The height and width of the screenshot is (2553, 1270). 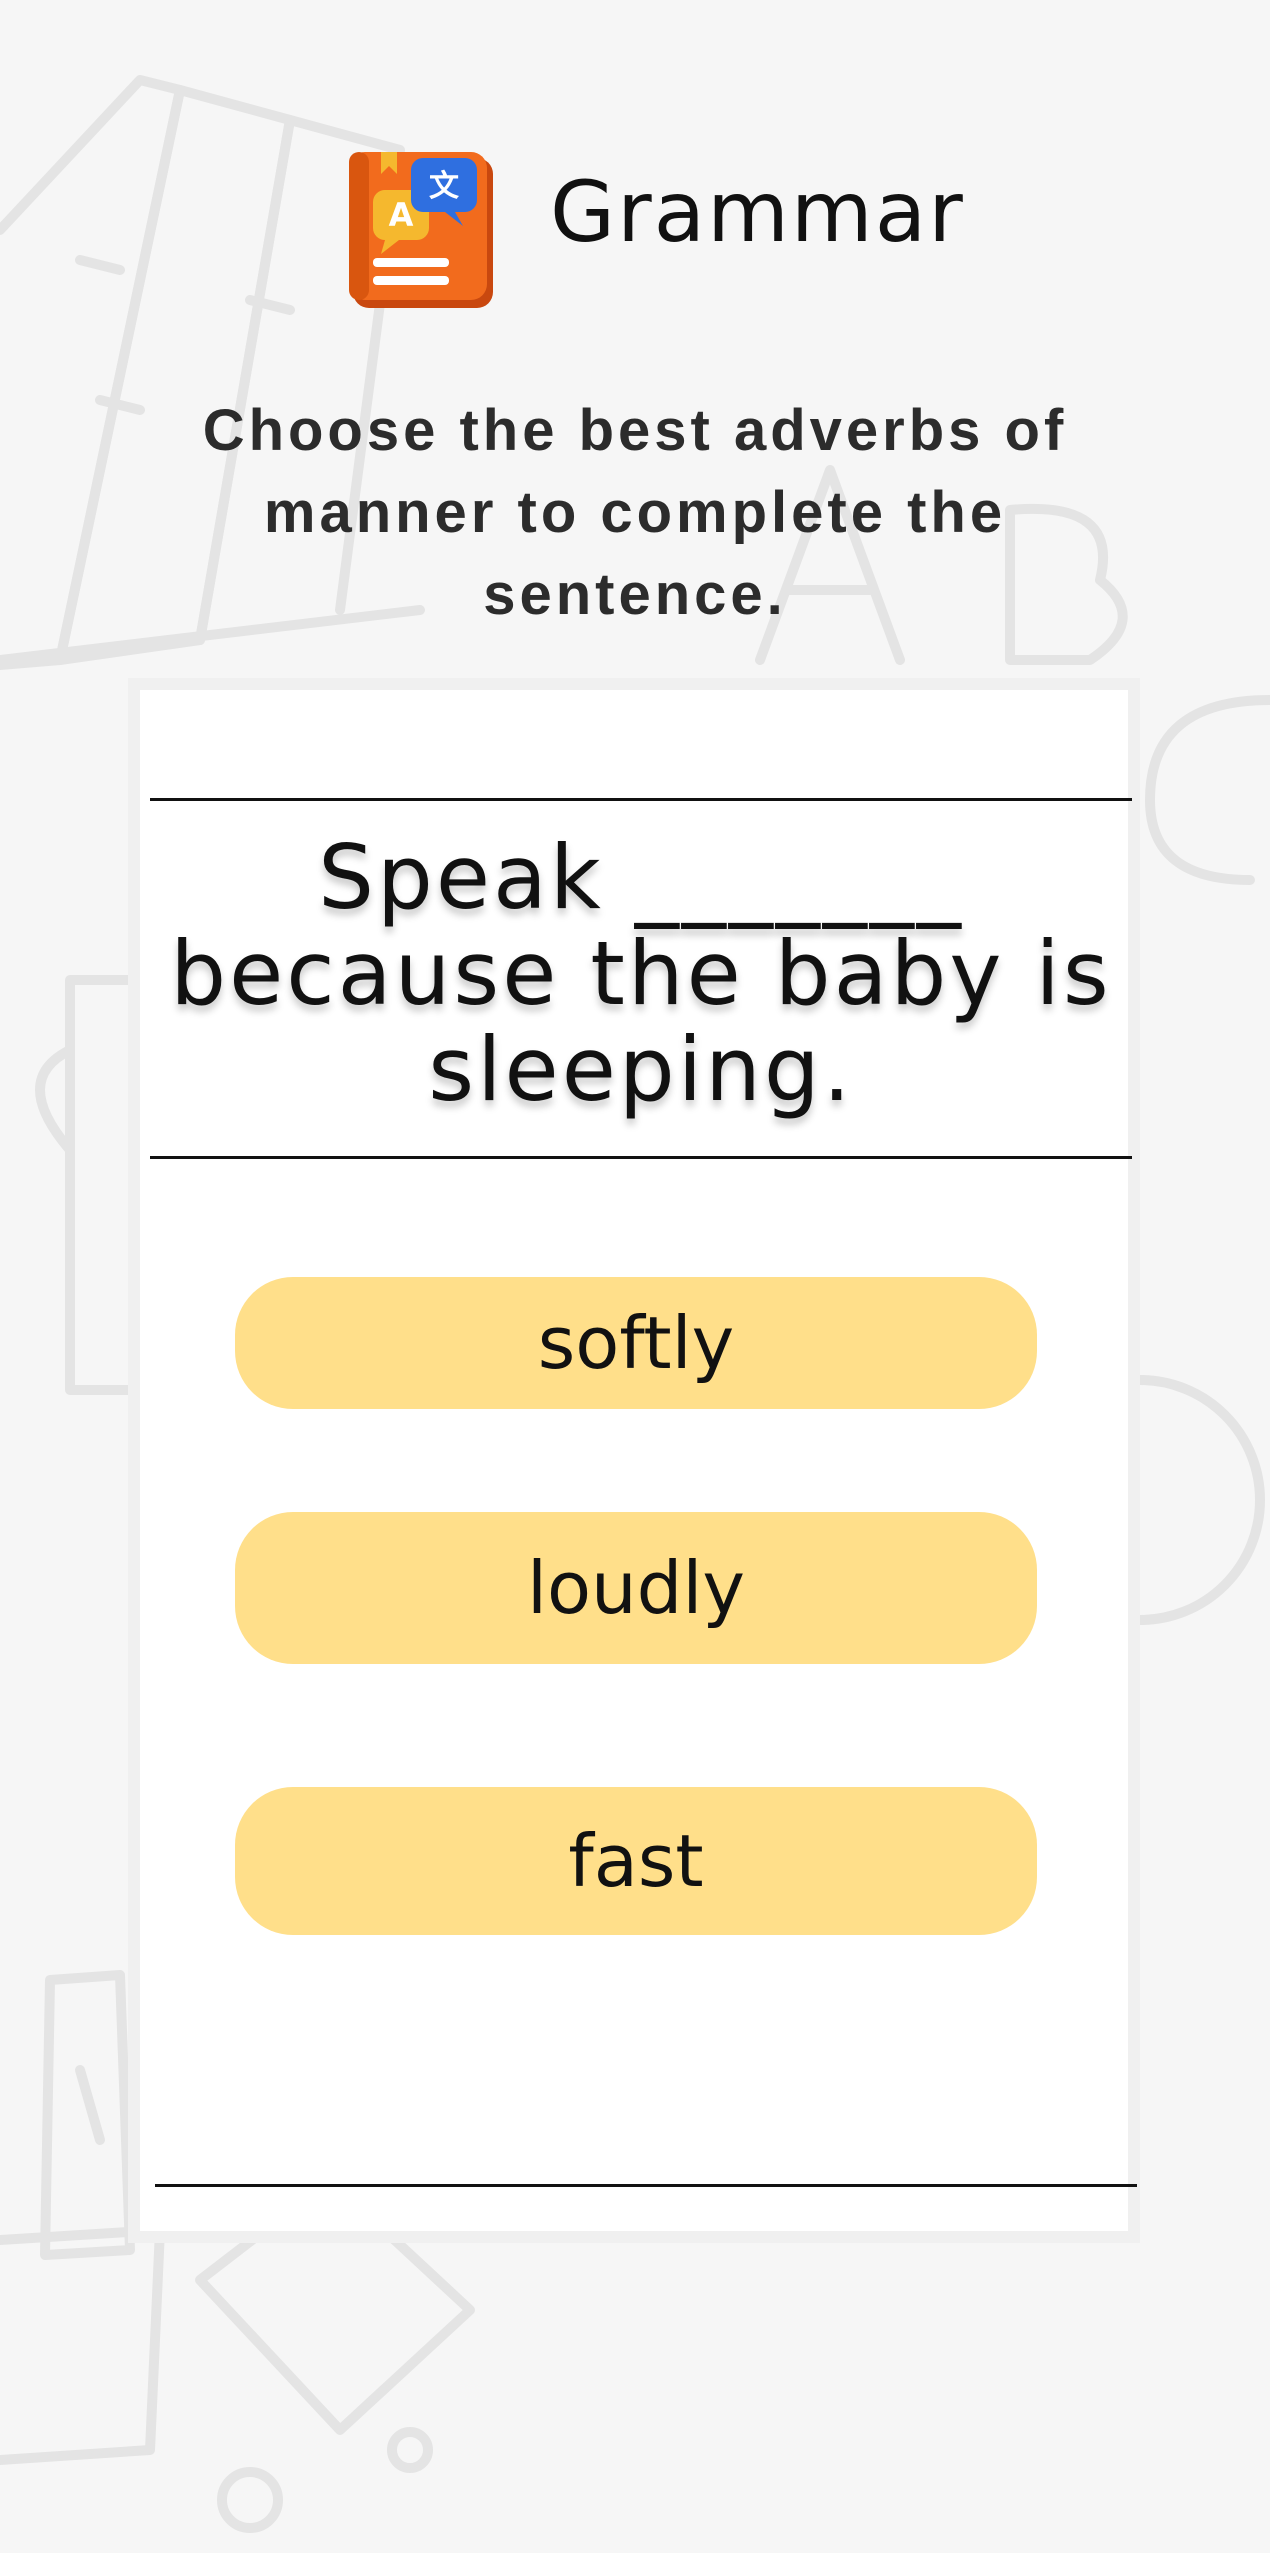 I want to click on page-title: Grammar, so click(x=757, y=212).